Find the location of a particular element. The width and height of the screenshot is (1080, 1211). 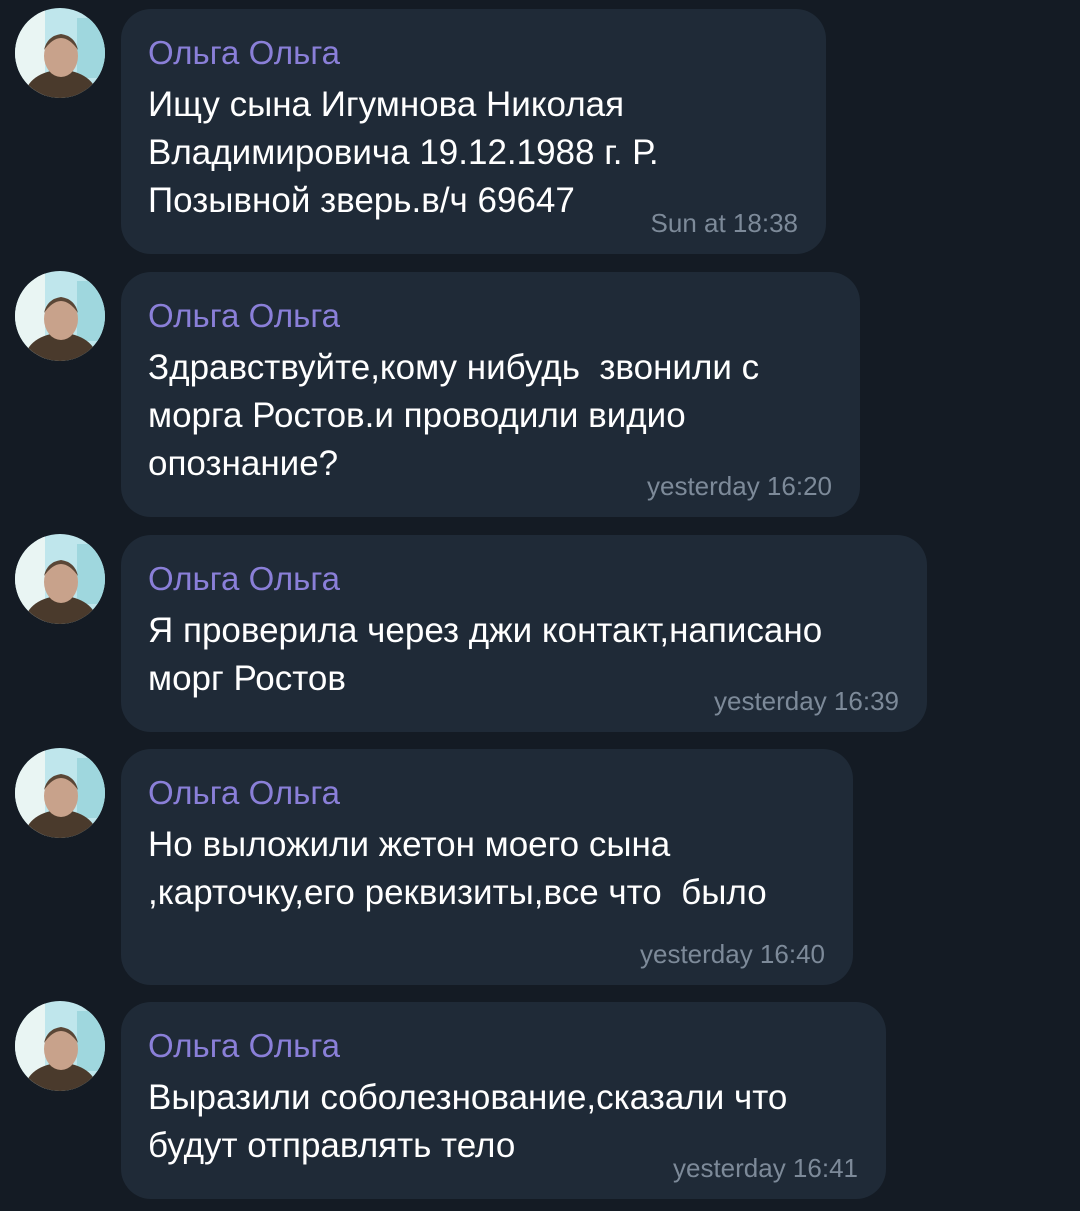

message-timestamp: yesterday 16:40 is located at coordinates (732, 954).